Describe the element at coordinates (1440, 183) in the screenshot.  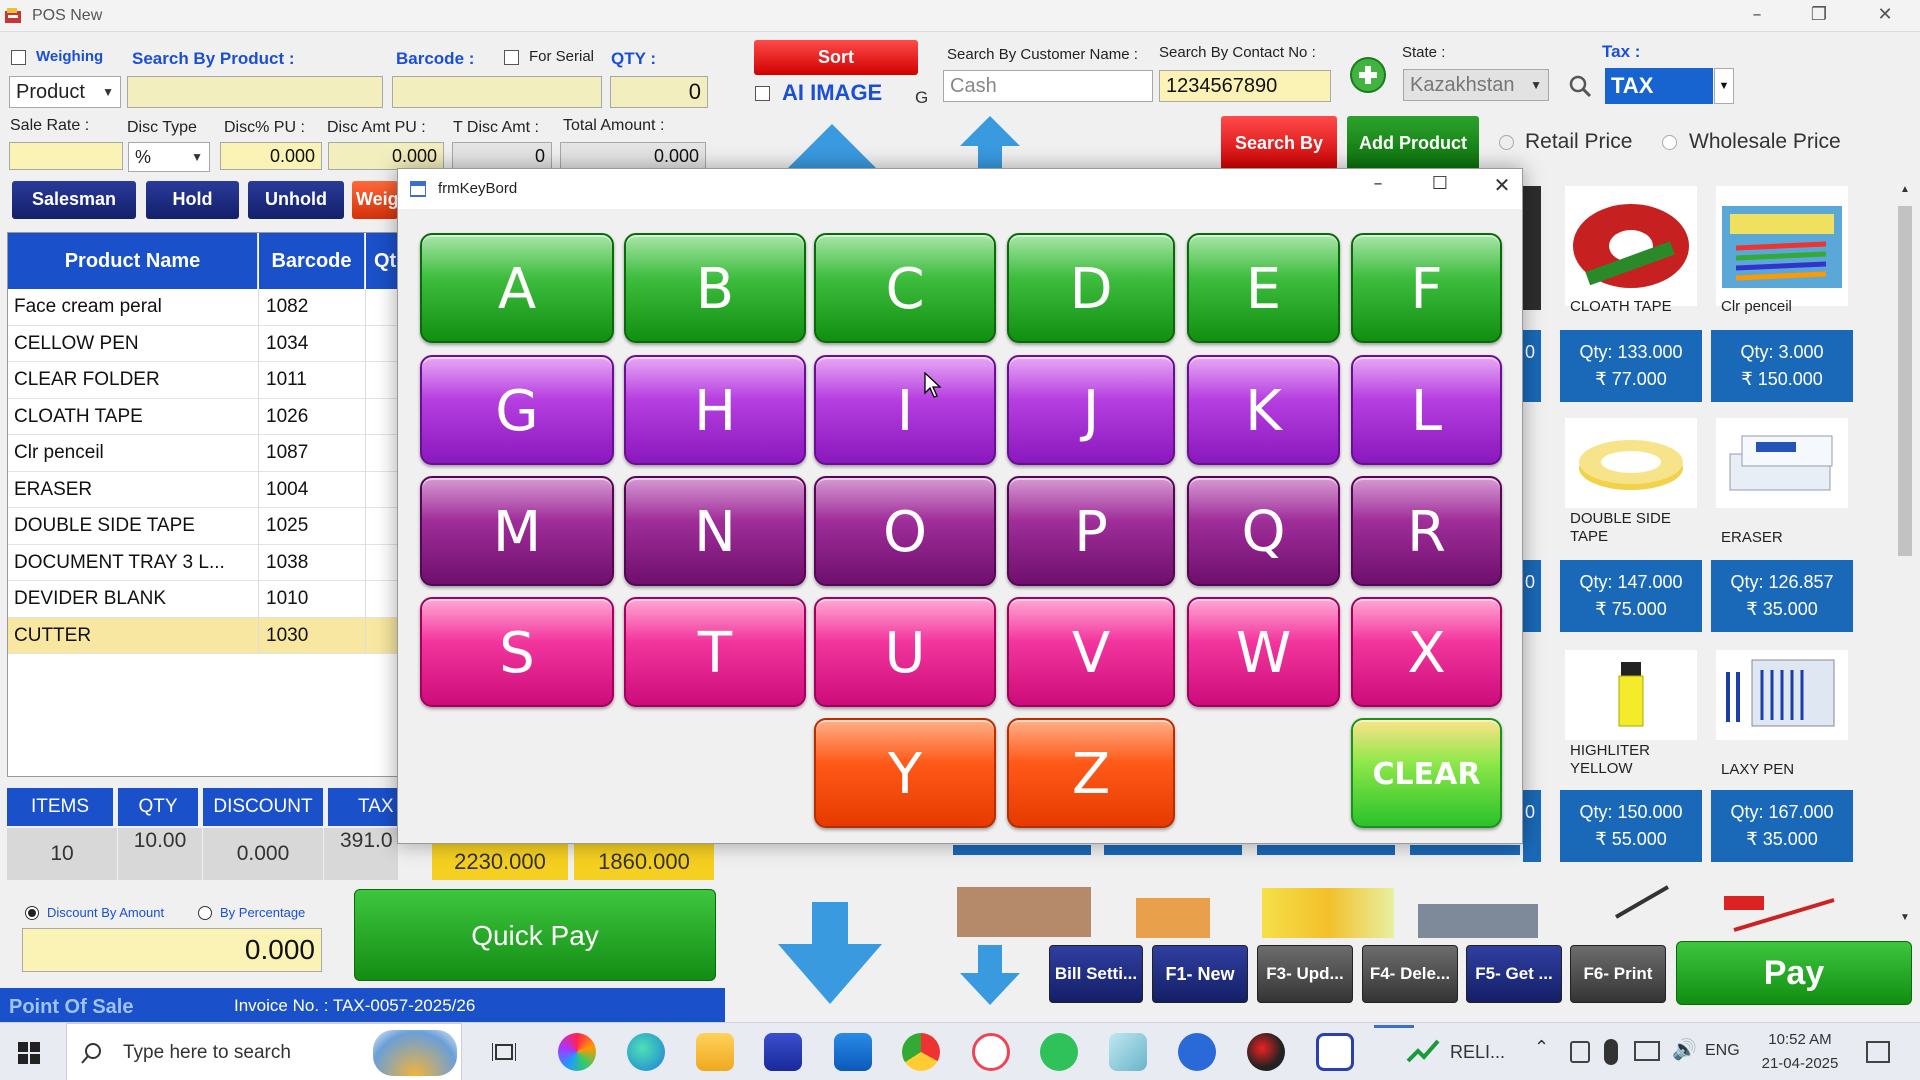
I see `maximize-button: ☐` at that location.